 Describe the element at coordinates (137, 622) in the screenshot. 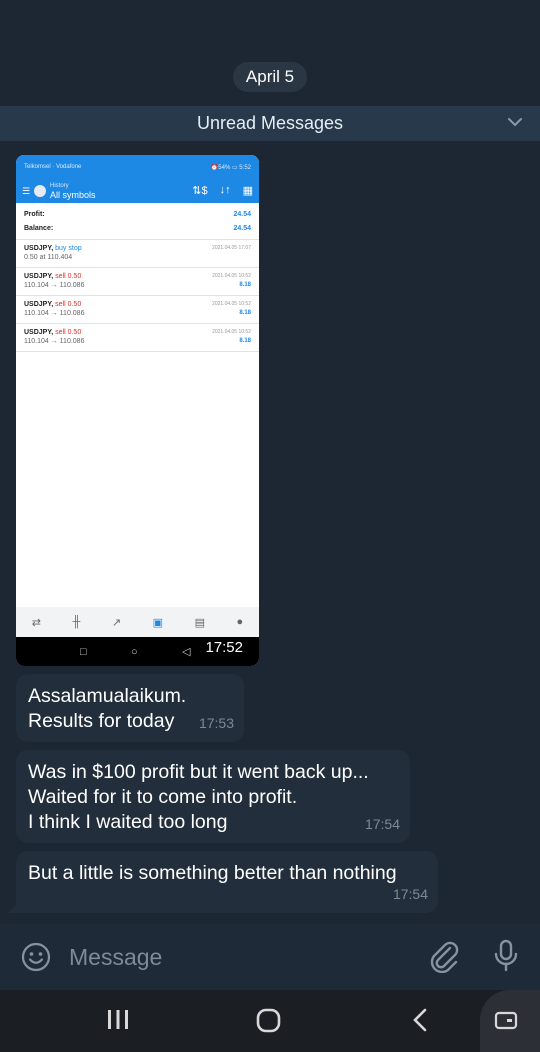

I see `photo-bottom-tabs: ⇄ ╫ ↗ ▣ ▤ ●` at that location.